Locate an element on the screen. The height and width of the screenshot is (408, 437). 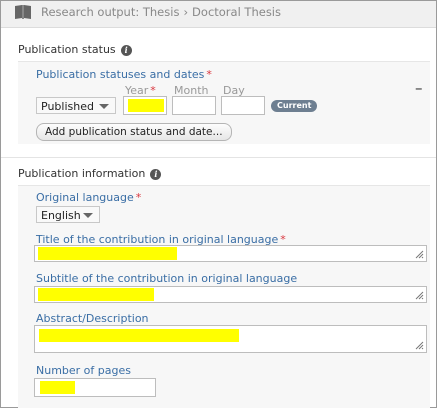
publication-information-title-text: Publication information is located at coordinates (82, 173).